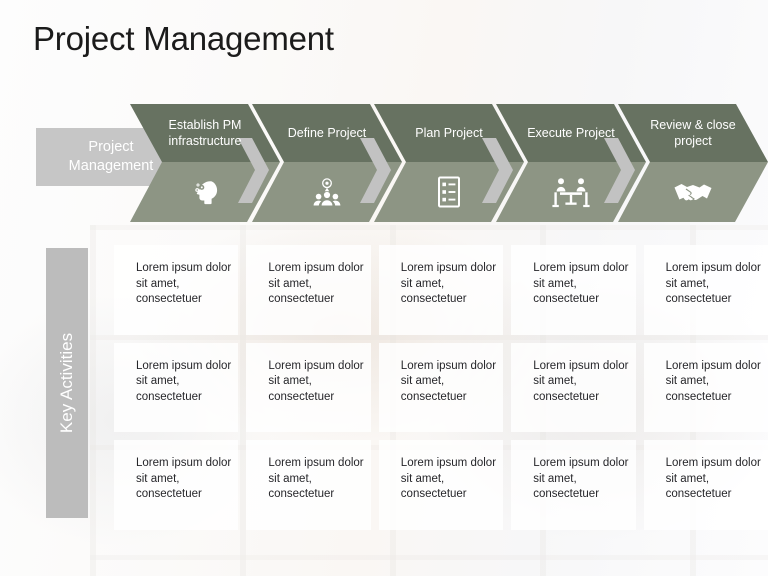 This screenshot has height=576, width=768. What do you see at coordinates (183, 38) in the screenshot?
I see `page-title: Project Management` at bounding box center [183, 38].